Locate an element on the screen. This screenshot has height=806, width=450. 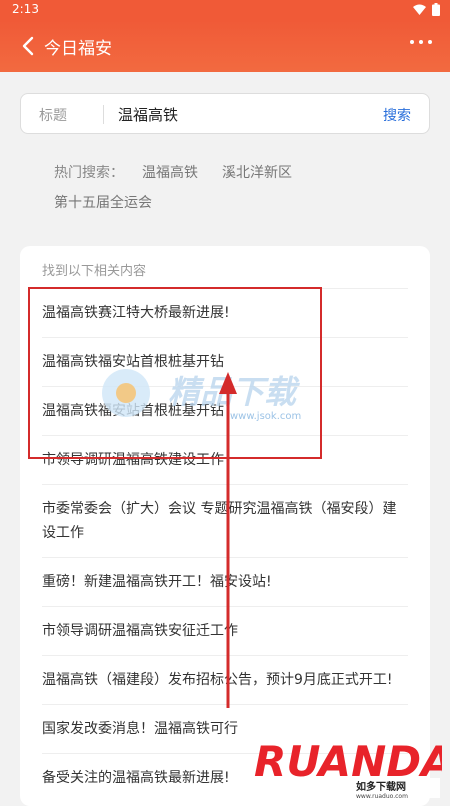
status-bar: 2:13 is located at coordinates (225, 10).